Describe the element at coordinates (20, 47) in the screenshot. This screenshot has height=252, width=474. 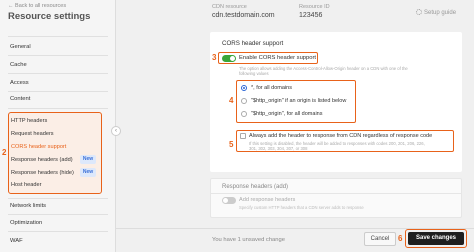
I see `sidebar-item-general: General` at that location.